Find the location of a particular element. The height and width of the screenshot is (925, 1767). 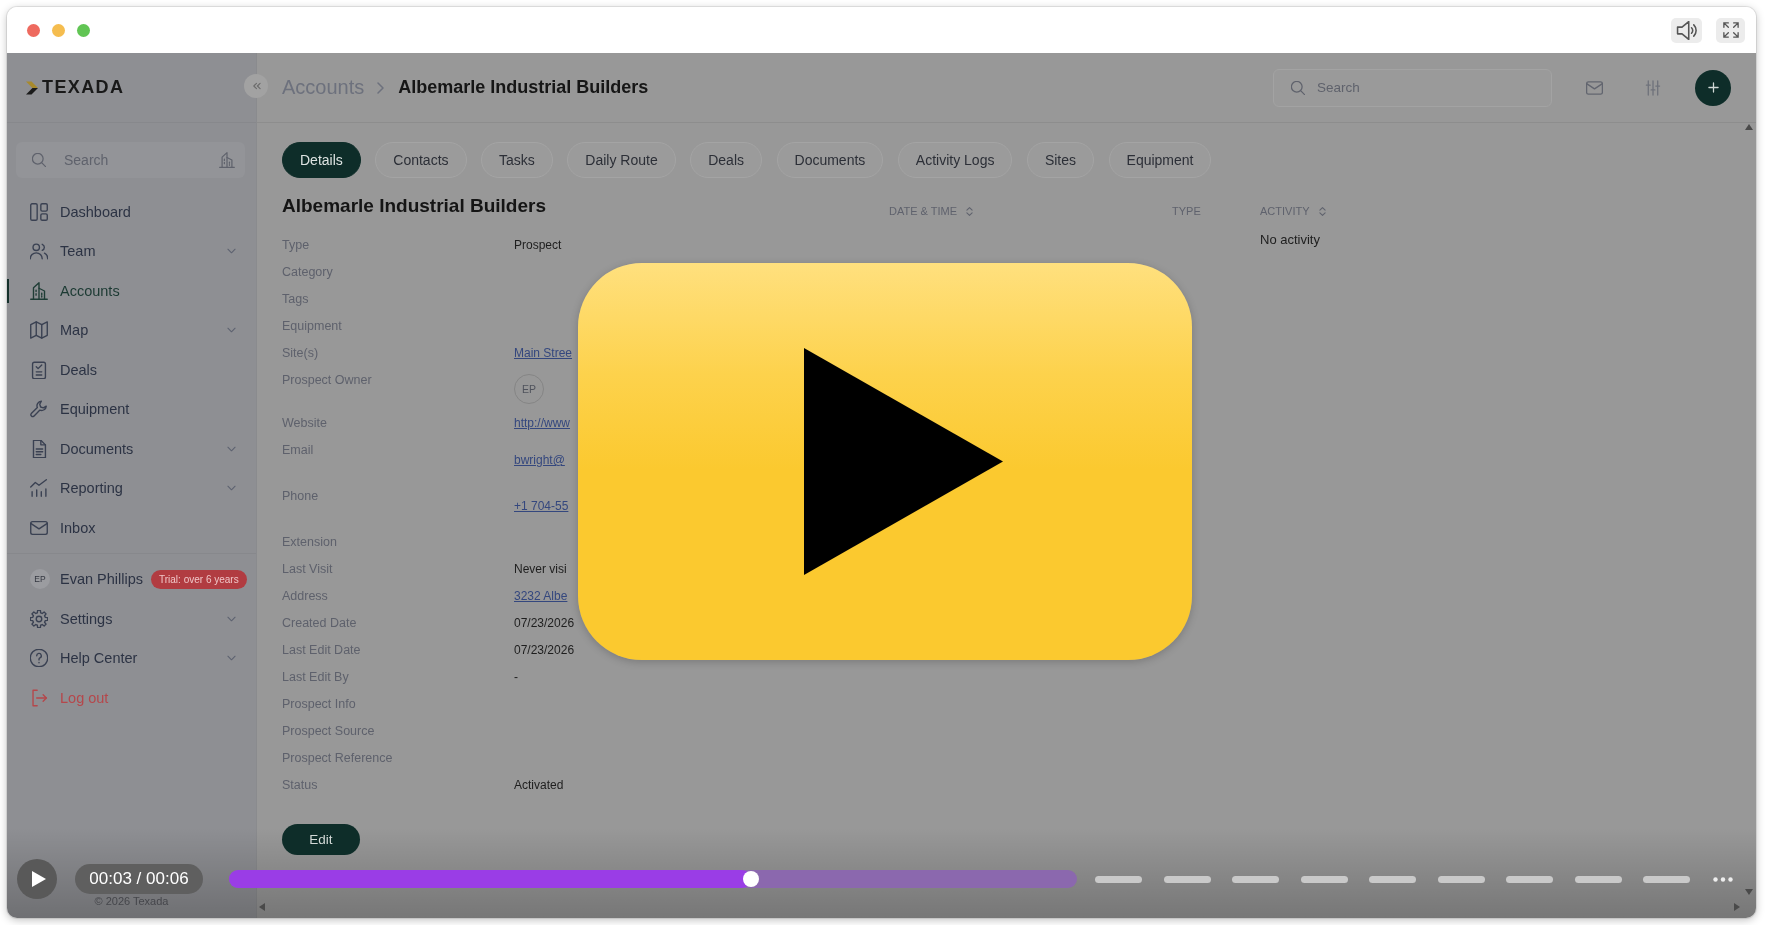

user-avatar: EP is located at coordinates (40, 579).